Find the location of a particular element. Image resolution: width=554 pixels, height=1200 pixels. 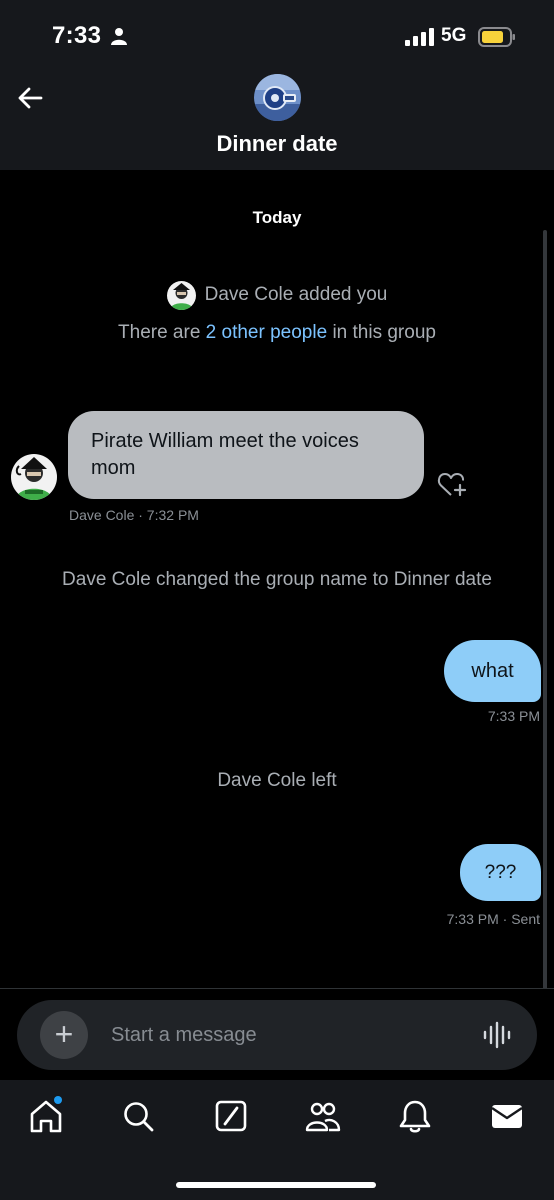

message-composer: + is located at coordinates (277, 1035).